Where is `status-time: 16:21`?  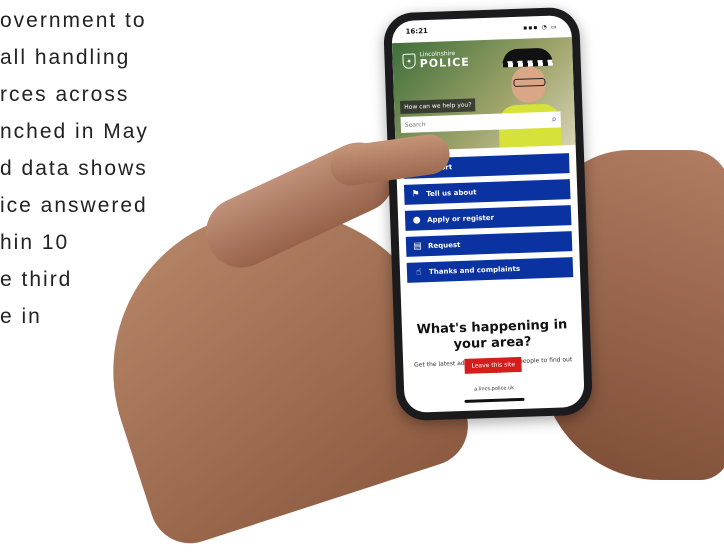 status-time: 16:21 is located at coordinates (417, 31).